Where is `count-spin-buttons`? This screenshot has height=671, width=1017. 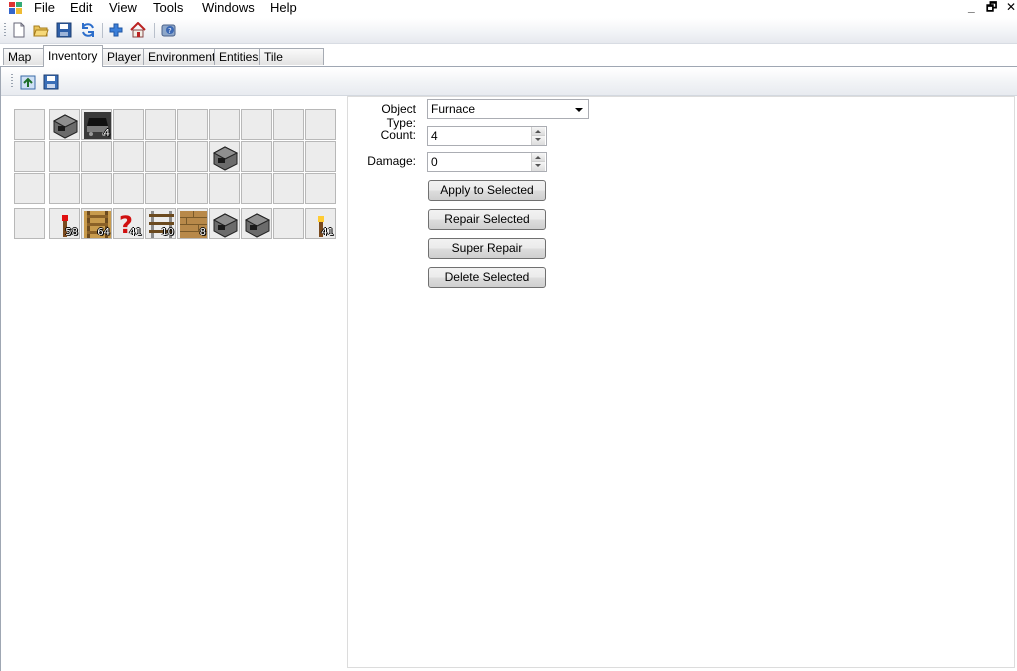
count-spin-buttons is located at coordinates (538, 136).